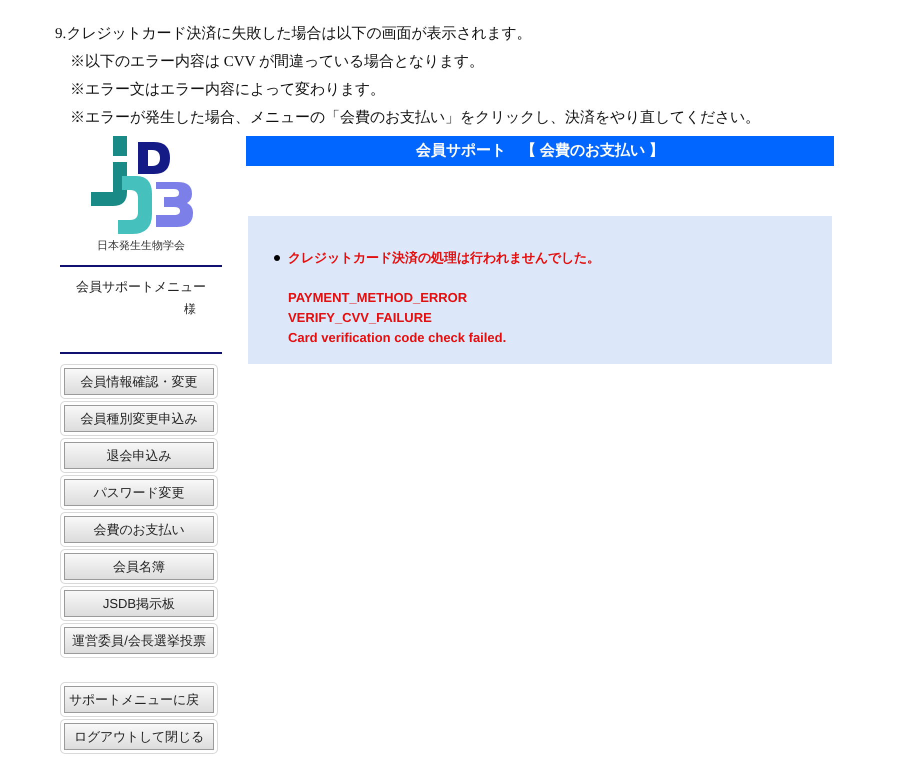 Image resolution: width=900 pixels, height=769 pixels. What do you see at coordinates (227, 90) in the screenshot?
I see `instruction-note: ※エラー文はエラー内容によって変わります。` at bounding box center [227, 90].